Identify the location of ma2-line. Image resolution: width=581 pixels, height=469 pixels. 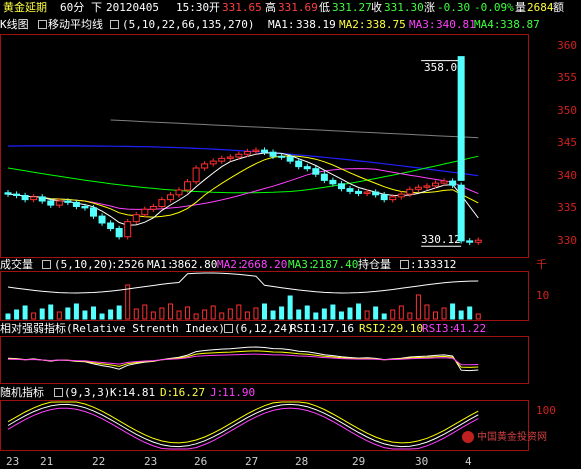
(243, 186).